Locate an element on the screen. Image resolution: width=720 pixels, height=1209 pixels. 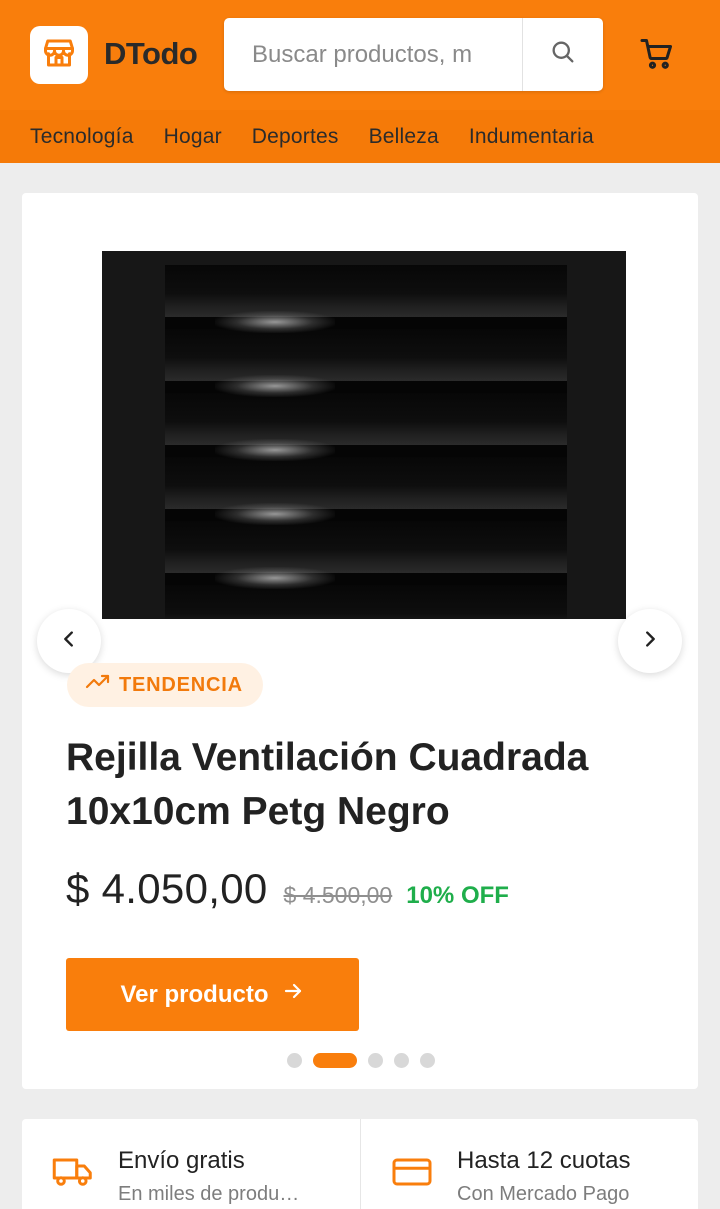
app-header: DTodo is located at coordinates (360, 55).